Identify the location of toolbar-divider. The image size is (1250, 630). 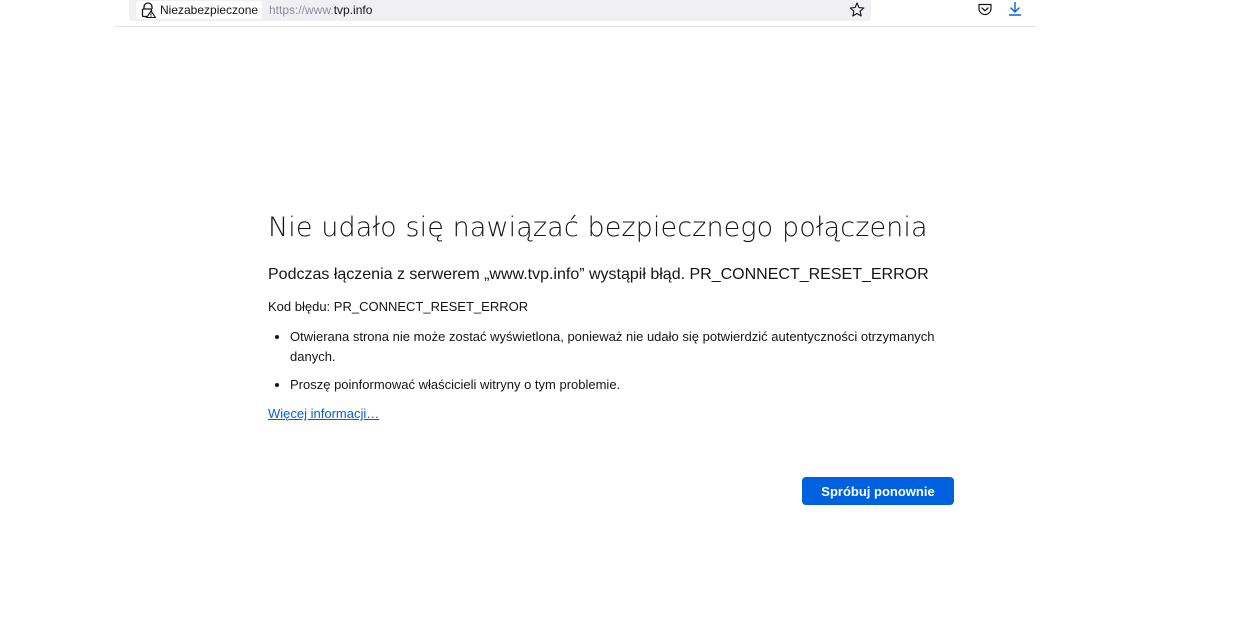
(575, 26).